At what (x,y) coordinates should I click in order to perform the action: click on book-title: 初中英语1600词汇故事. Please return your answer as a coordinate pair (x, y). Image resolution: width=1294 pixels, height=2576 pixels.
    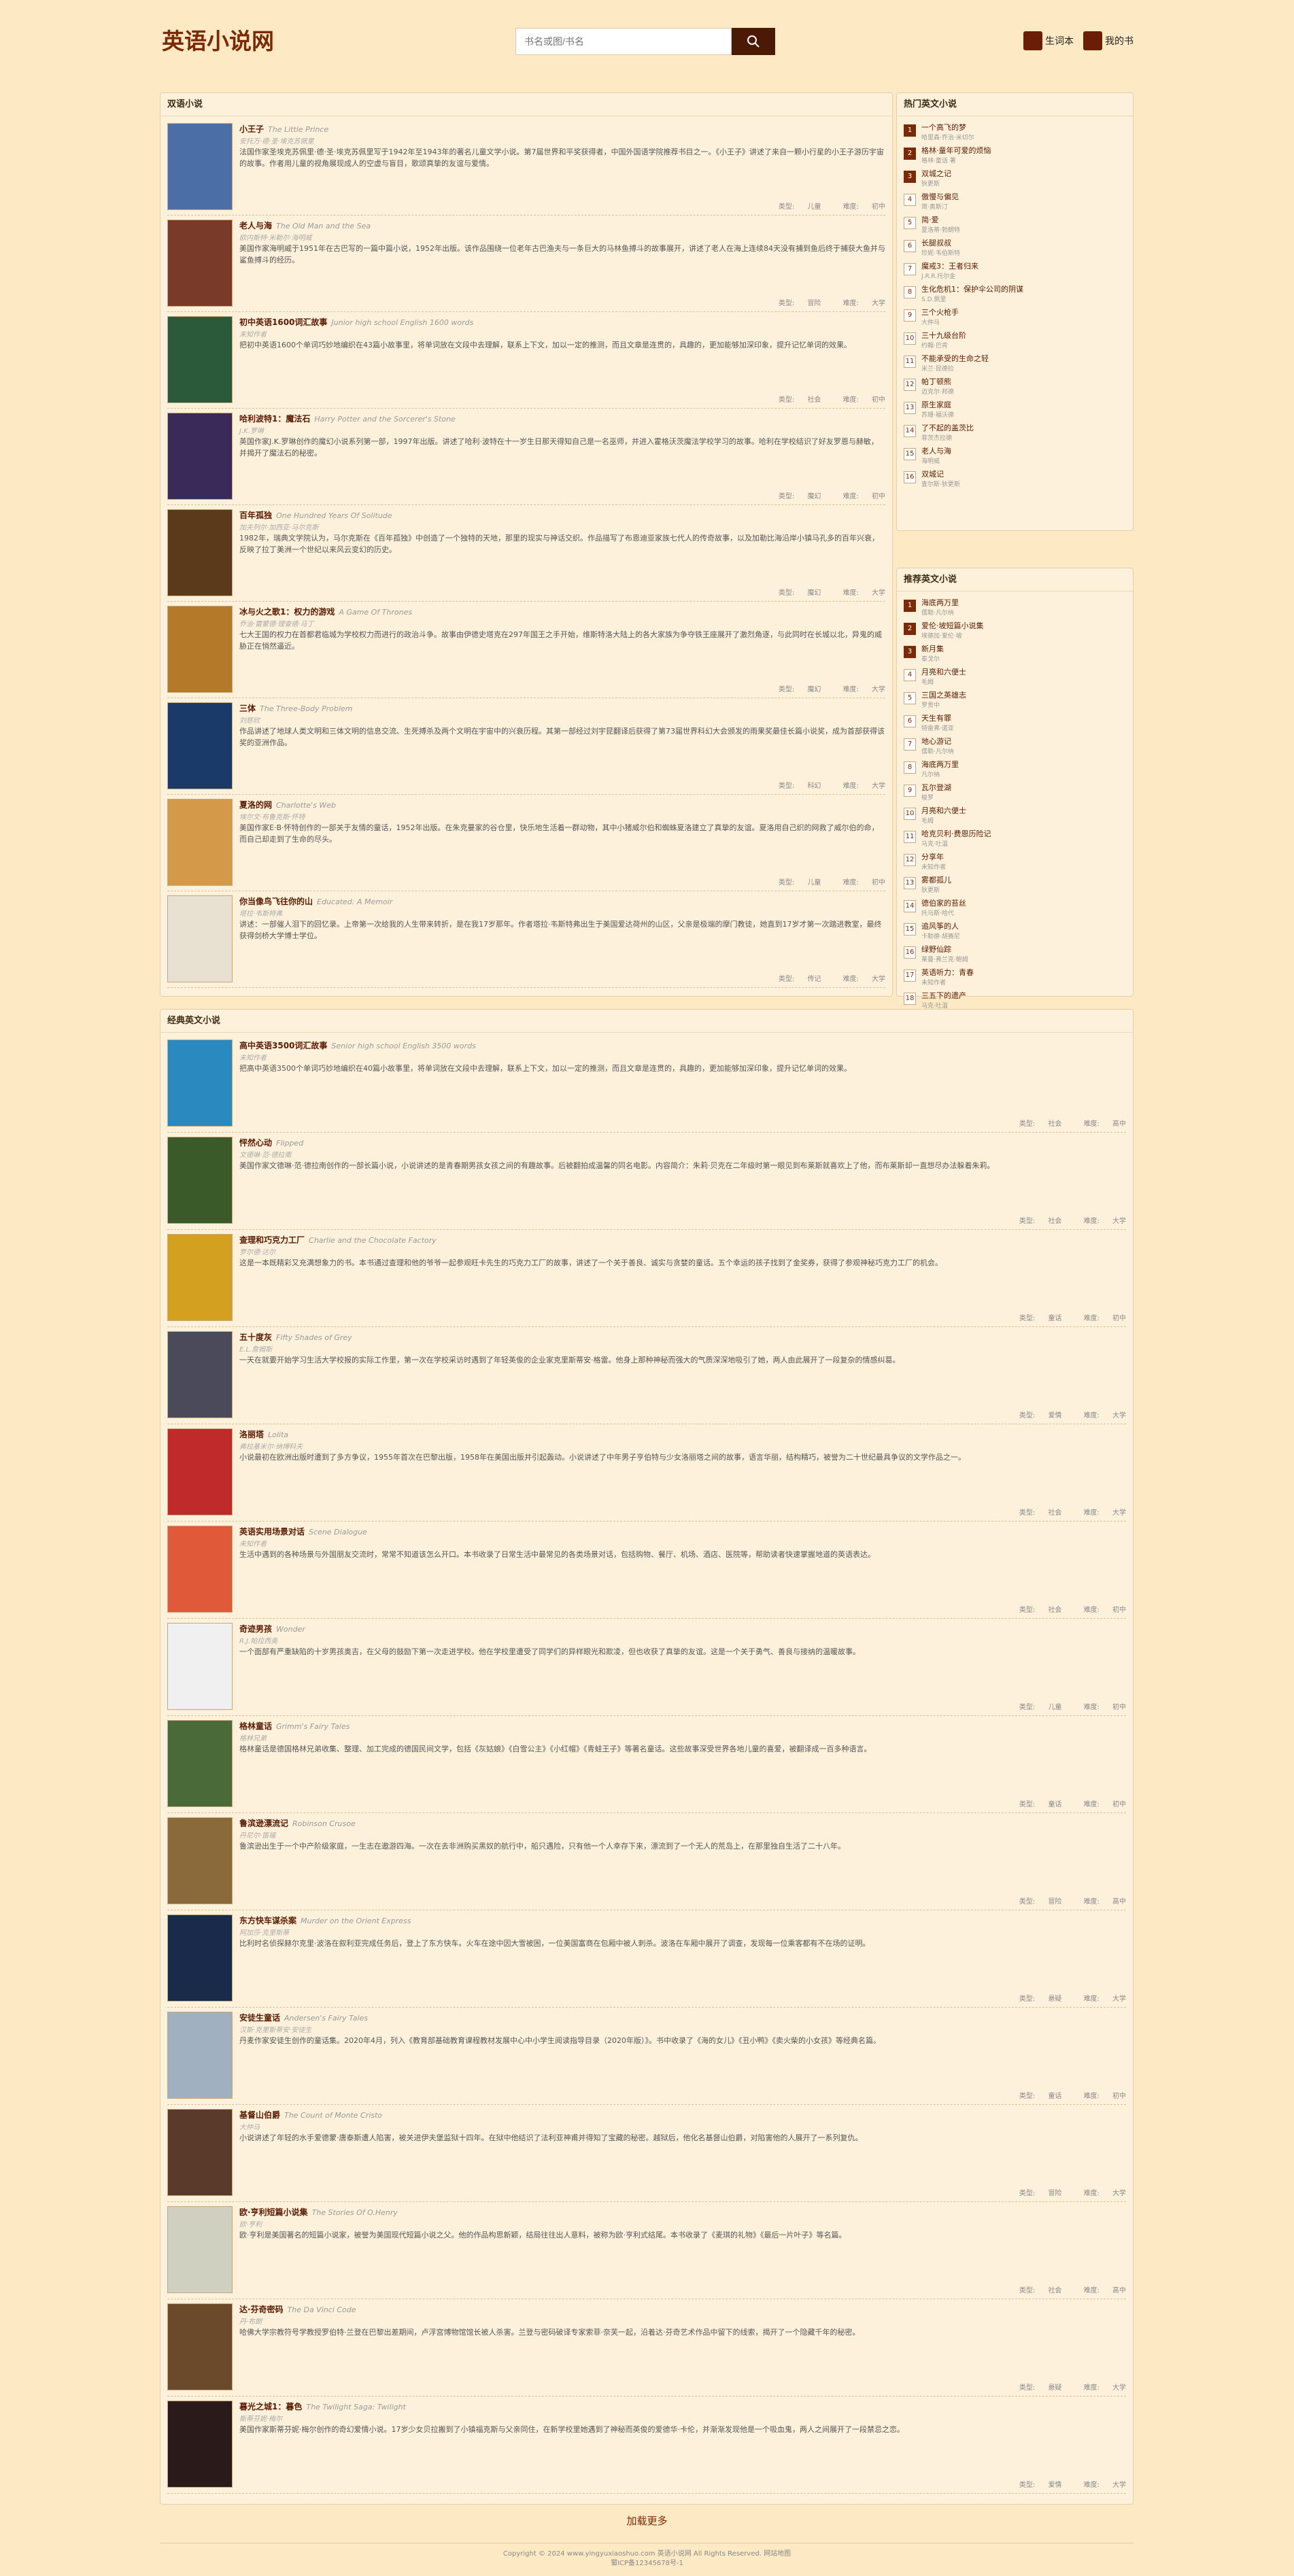
    Looking at the image, I should click on (283, 322).